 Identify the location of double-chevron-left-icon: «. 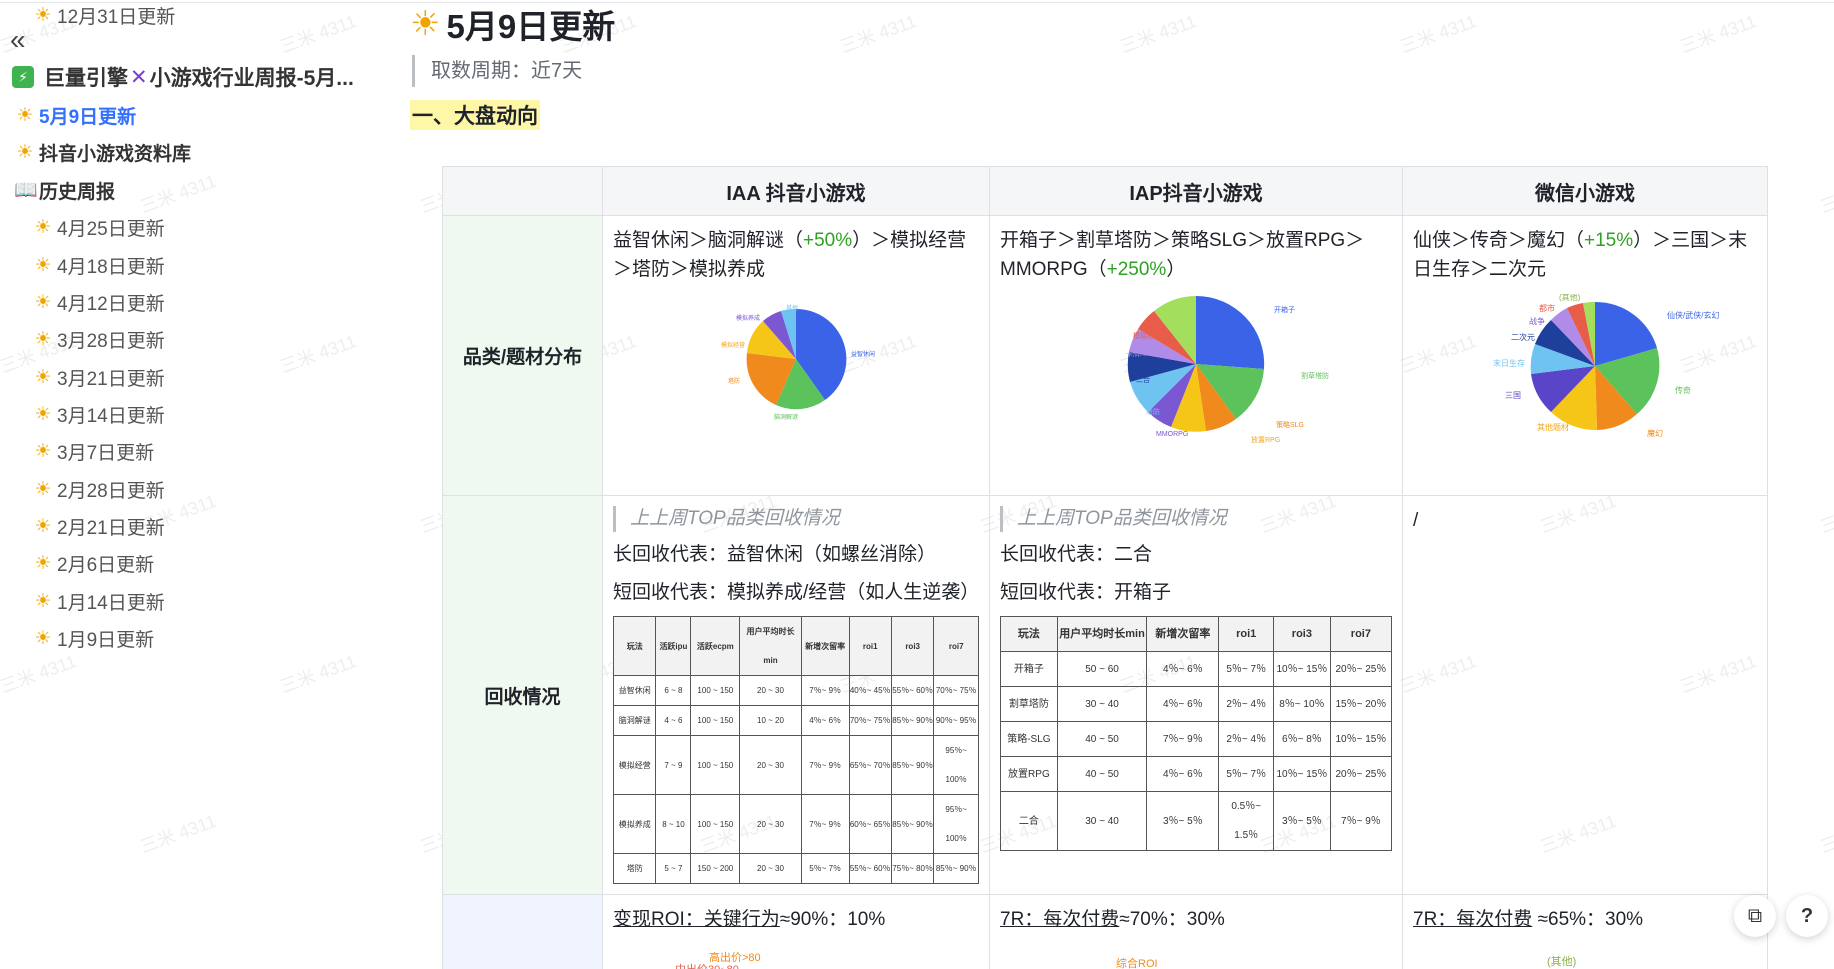
(18, 40).